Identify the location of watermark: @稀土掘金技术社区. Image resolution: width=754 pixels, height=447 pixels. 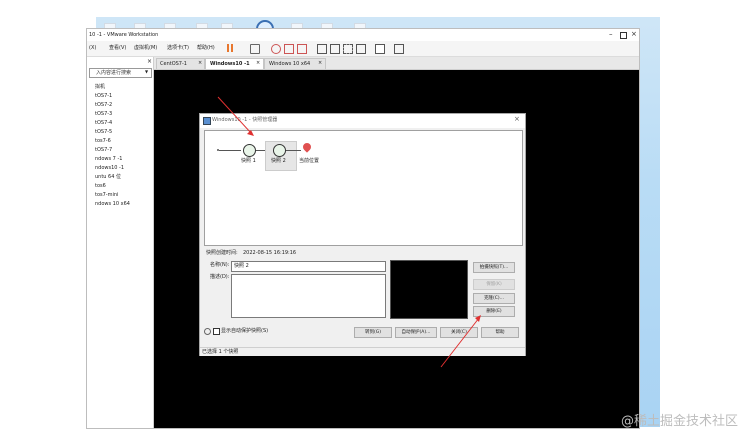
(679, 421).